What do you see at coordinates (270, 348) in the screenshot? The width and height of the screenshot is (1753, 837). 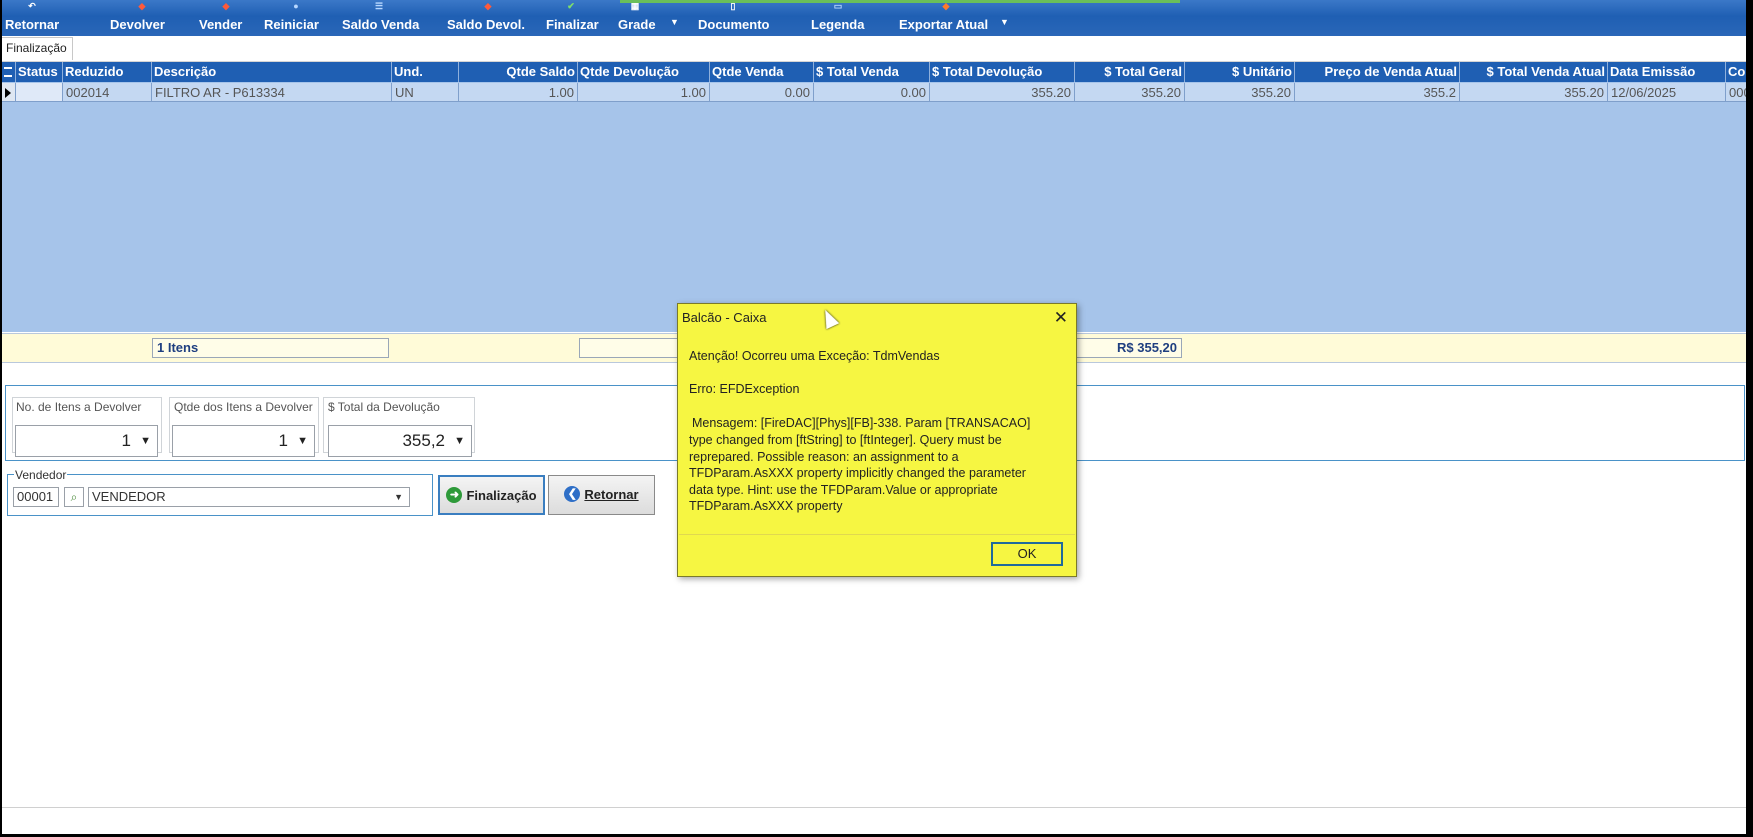 I see `items-count-summary: 1 Itens` at bounding box center [270, 348].